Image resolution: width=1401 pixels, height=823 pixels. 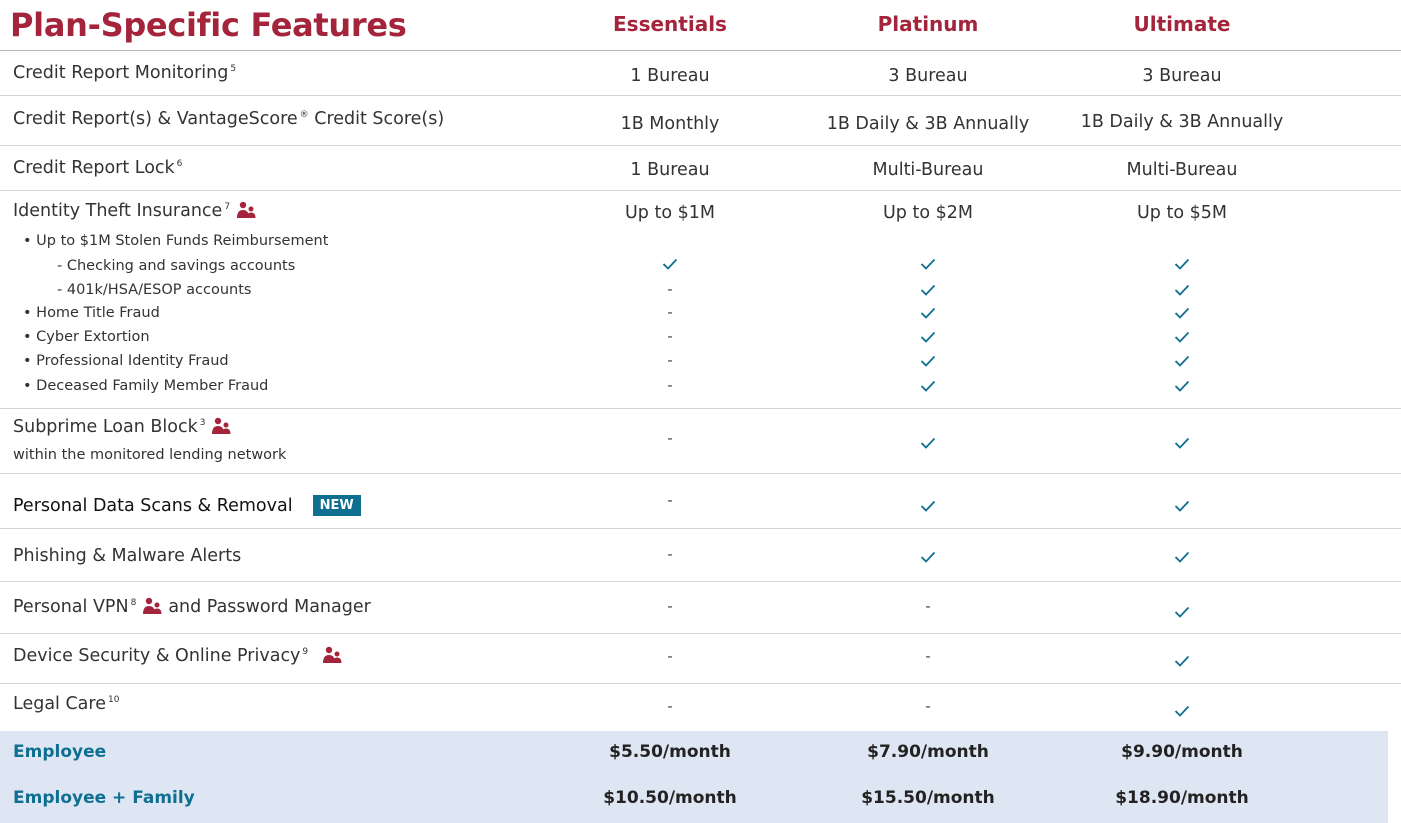 What do you see at coordinates (134, 211) in the screenshot?
I see `row-label: Identity Theft Insurance 7` at bounding box center [134, 211].